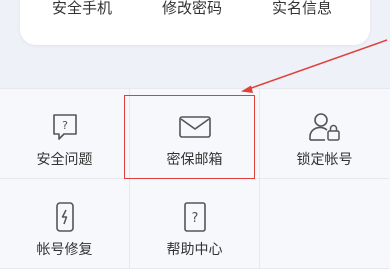 The image size is (390, 269). I want to click on grid-item-security-question: ? 安全问题, so click(65, 134).